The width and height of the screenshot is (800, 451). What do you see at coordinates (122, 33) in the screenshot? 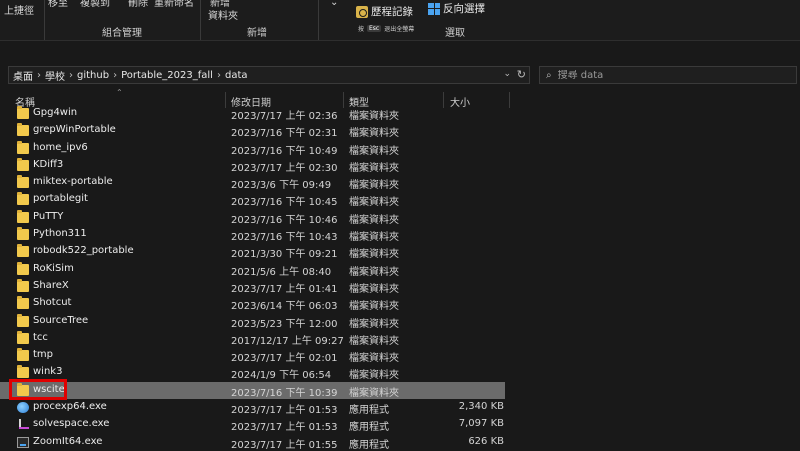
I see `group-label-organize: 組合管理` at bounding box center [122, 33].